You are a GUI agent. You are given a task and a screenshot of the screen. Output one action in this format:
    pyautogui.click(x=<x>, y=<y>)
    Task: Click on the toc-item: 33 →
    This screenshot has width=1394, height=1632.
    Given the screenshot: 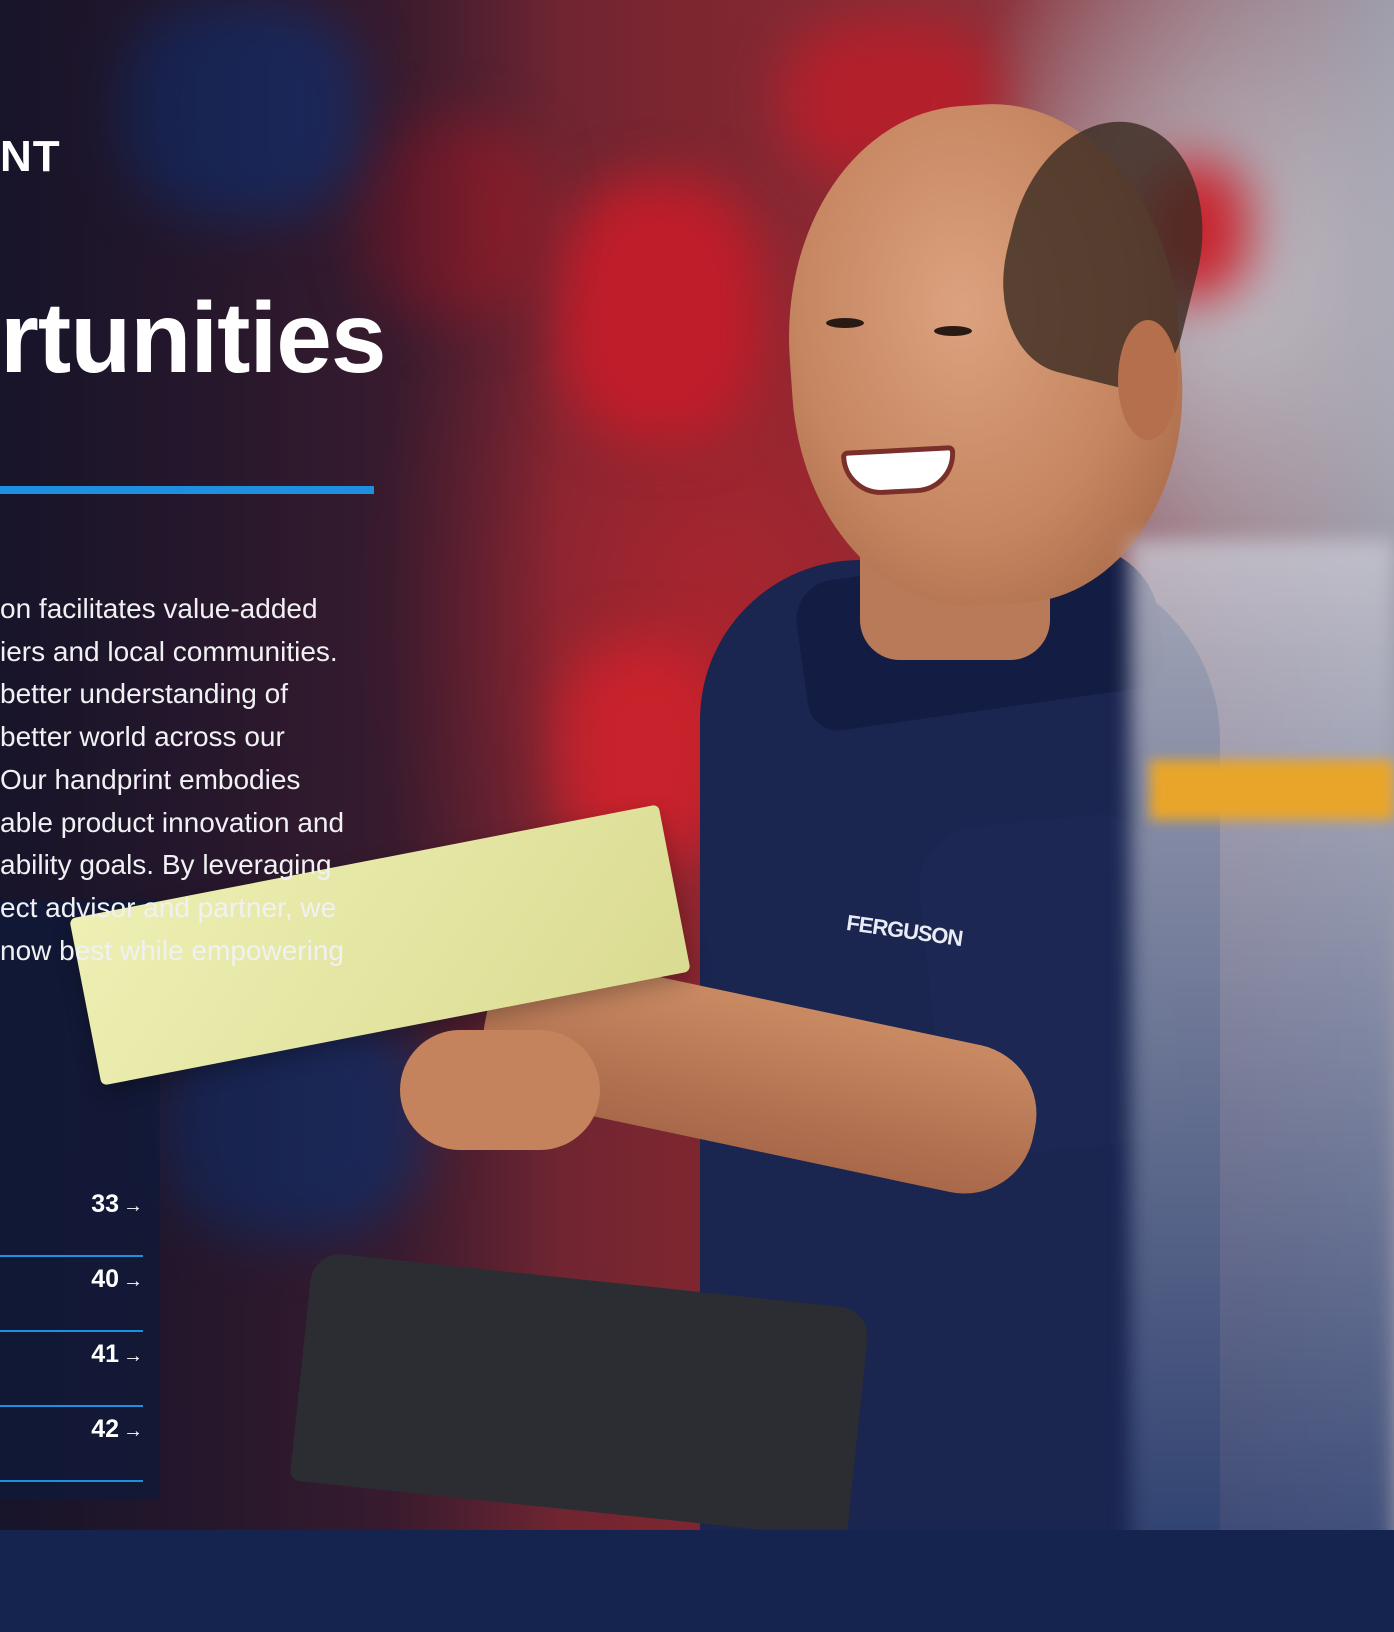 What is the action you would take?
    pyautogui.click(x=71, y=1227)
    